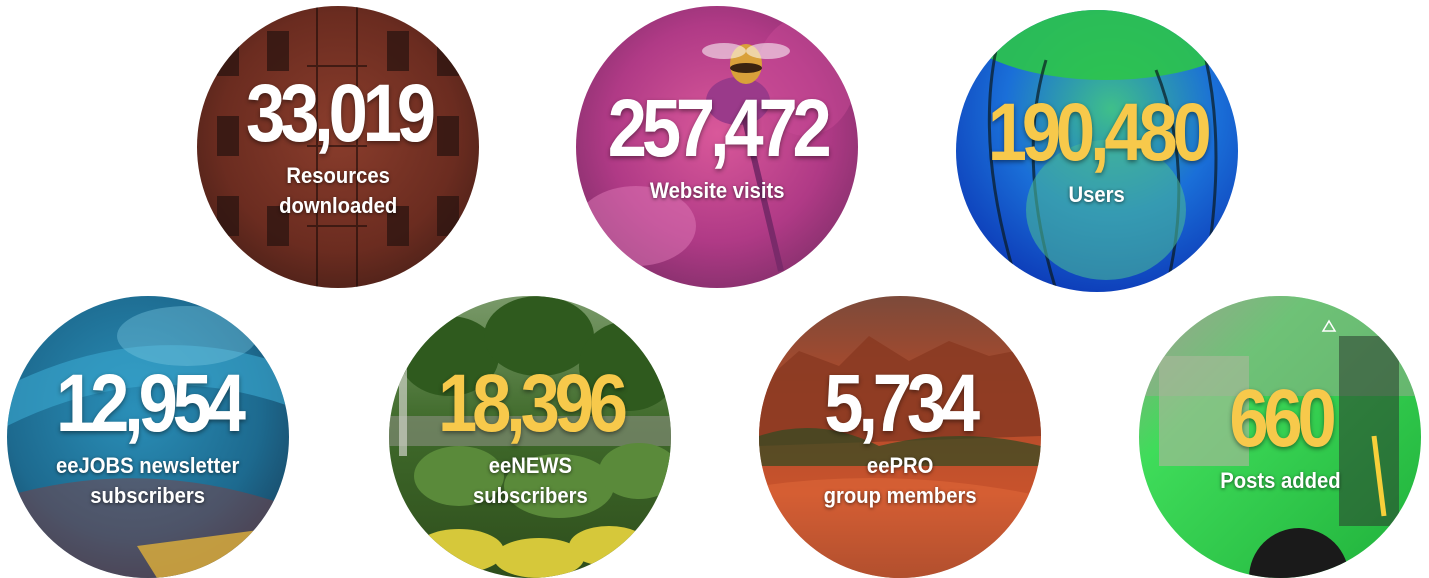 This screenshot has height=578, width=1429. Describe the element at coordinates (1282, 418) in the screenshot. I see `stat-value: 660` at that location.